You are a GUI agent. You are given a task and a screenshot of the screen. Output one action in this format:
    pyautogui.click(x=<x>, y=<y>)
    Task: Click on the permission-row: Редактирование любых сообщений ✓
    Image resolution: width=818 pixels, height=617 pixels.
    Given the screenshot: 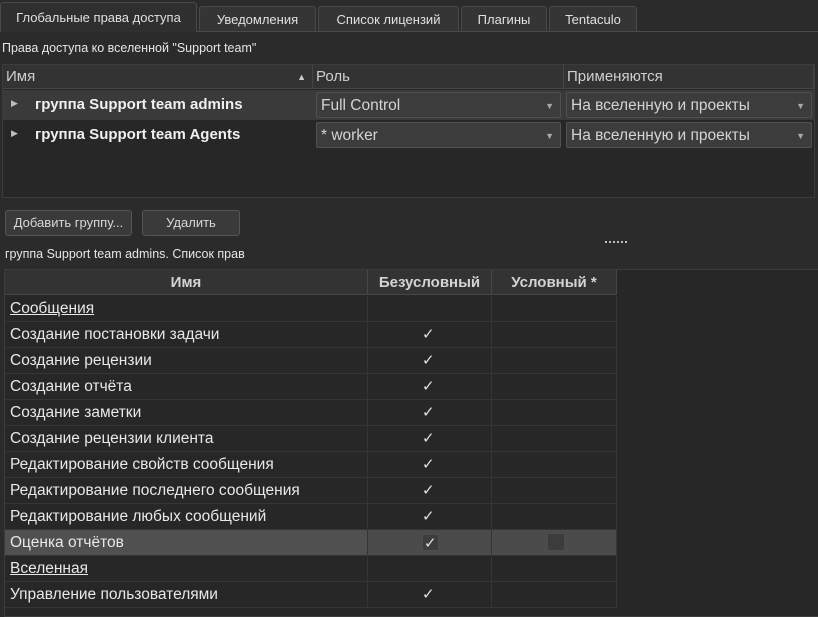 What is the action you would take?
    pyautogui.click(x=311, y=517)
    